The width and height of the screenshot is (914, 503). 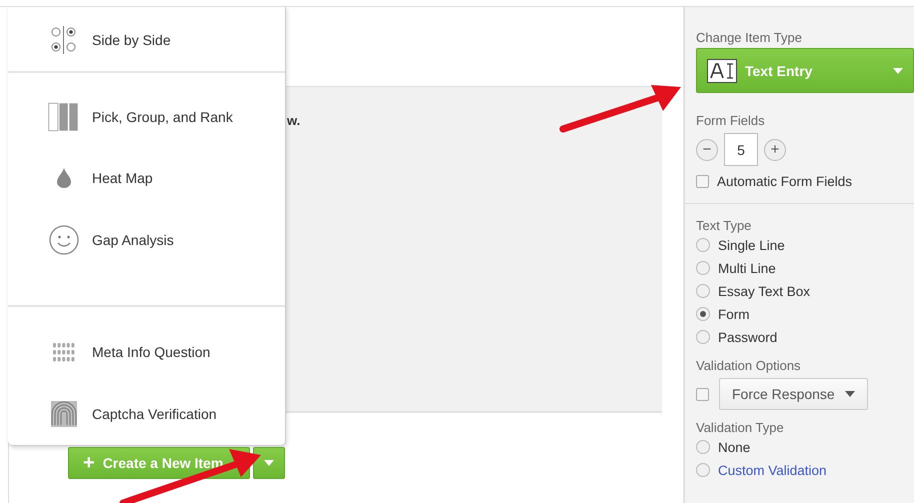 What do you see at coordinates (64, 352) in the screenshot?
I see `binary-icon` at bounding box center [64, 352].